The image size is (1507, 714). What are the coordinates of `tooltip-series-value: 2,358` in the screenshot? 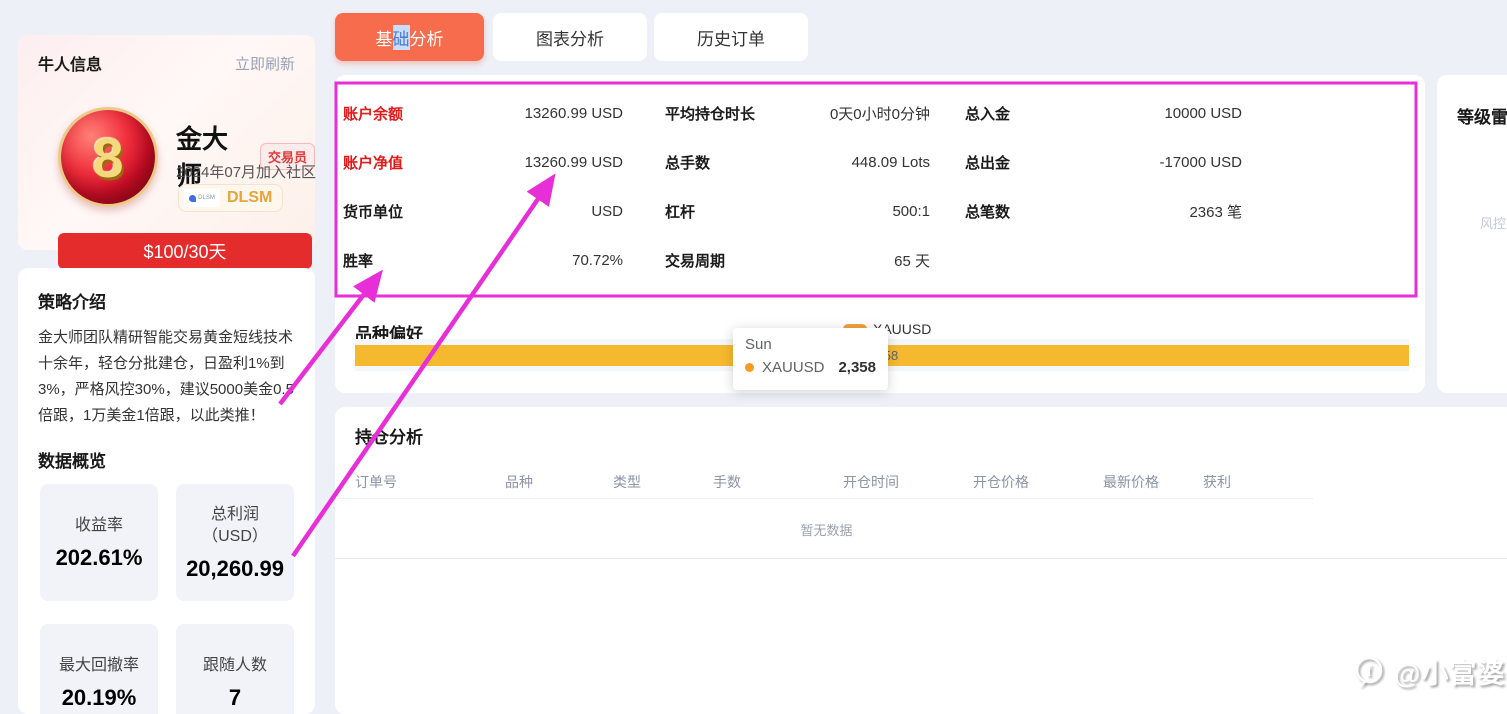 It's located at (857, 367).